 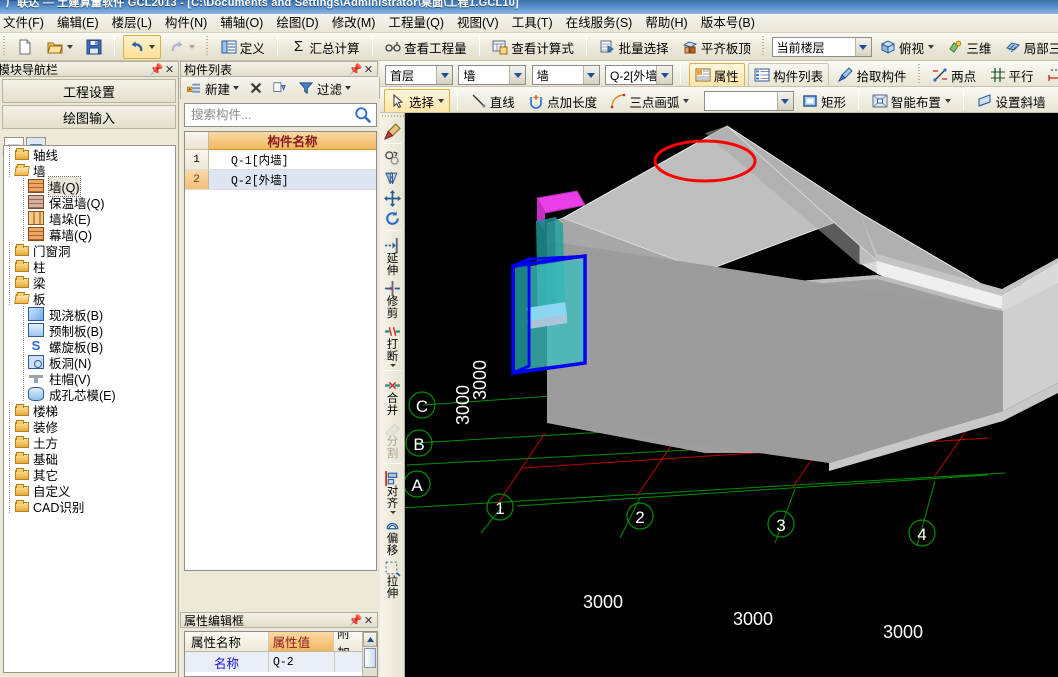 I want to click on modify-tool-brush, so click(x=392, y=130).